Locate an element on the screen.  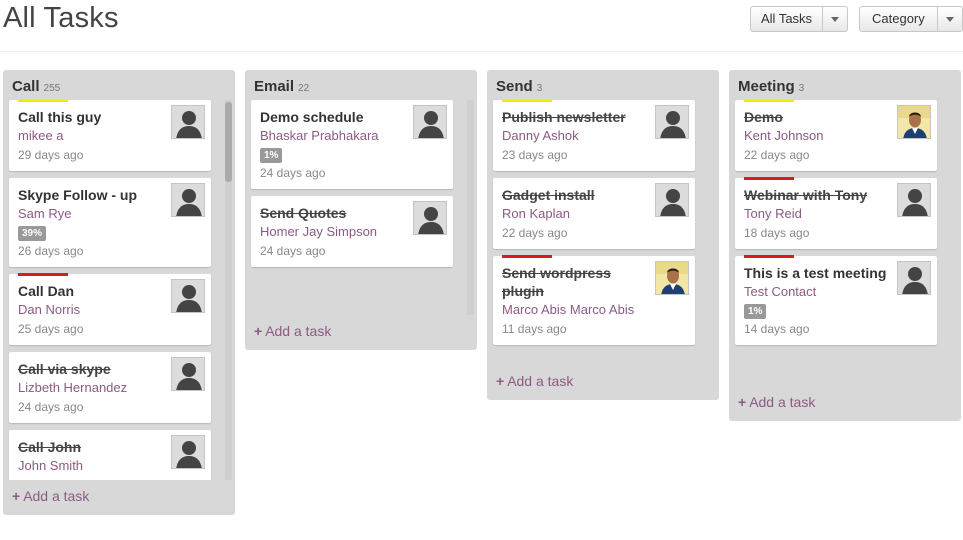
all-tasks-filter-label: All Tasks is located at coordinates (787, 19).